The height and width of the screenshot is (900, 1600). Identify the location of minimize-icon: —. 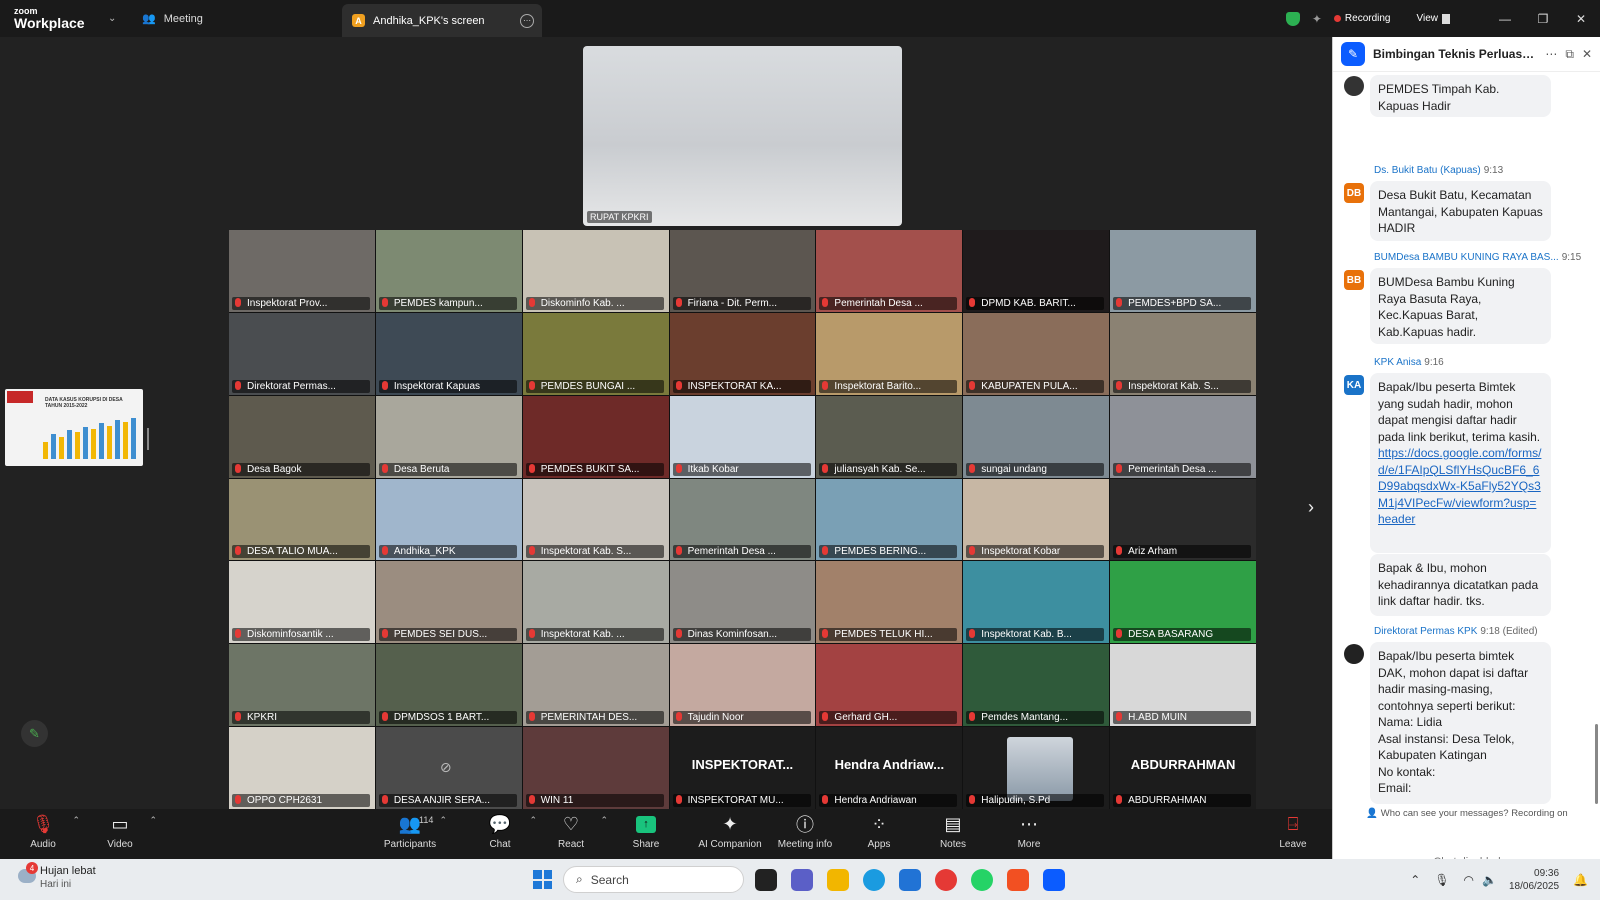
(1505, 19).